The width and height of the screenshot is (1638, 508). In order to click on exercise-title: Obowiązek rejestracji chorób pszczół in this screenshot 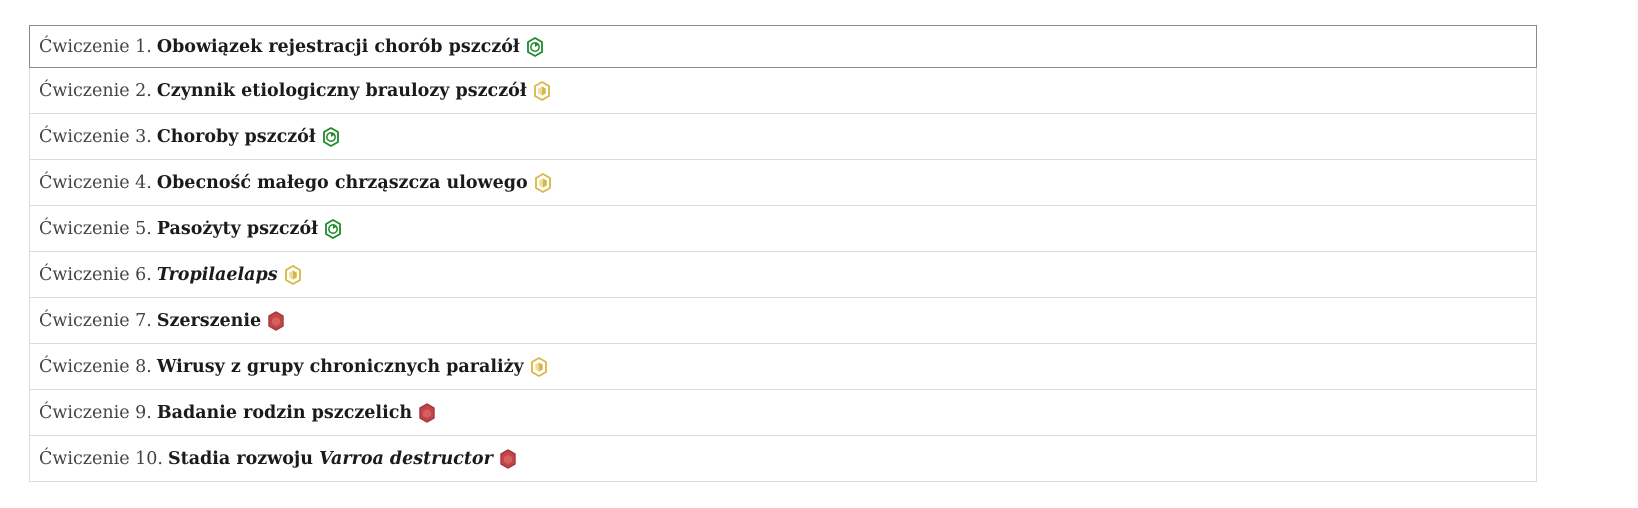, I will do `click(338, 47)`.